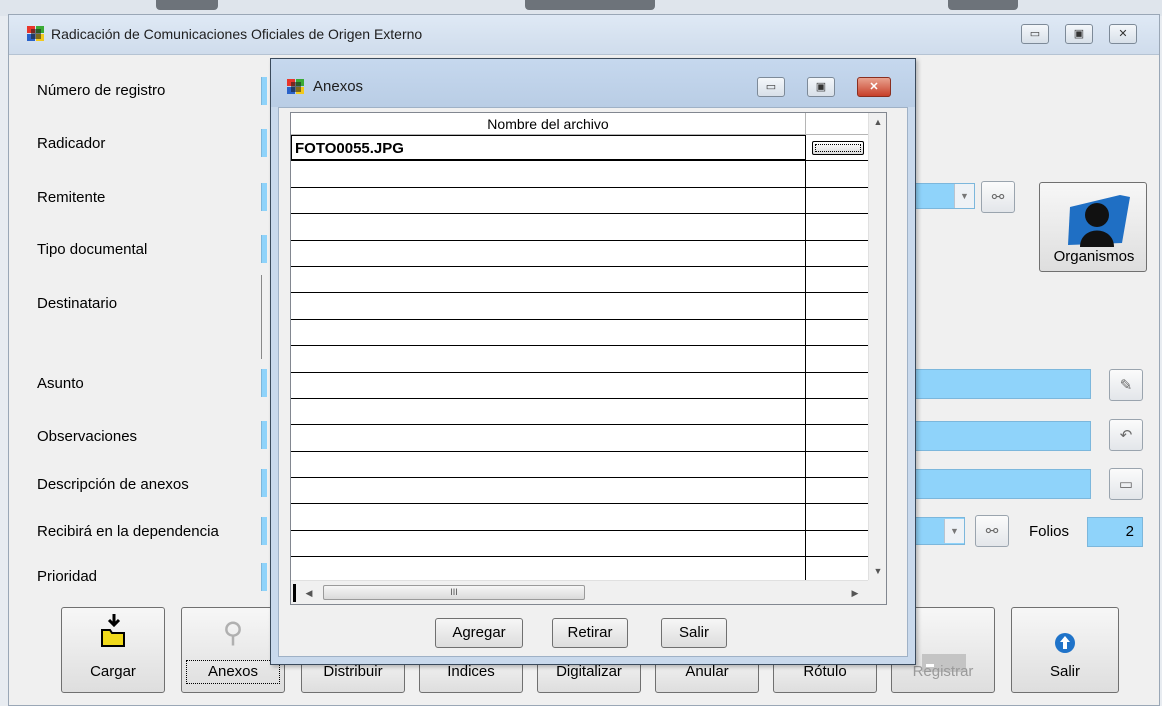 The image size is (1162, 706). What do you see at coordinates (264, 143) in the screenshot?
I see `radicador-field` at bounding box center [264, 143].